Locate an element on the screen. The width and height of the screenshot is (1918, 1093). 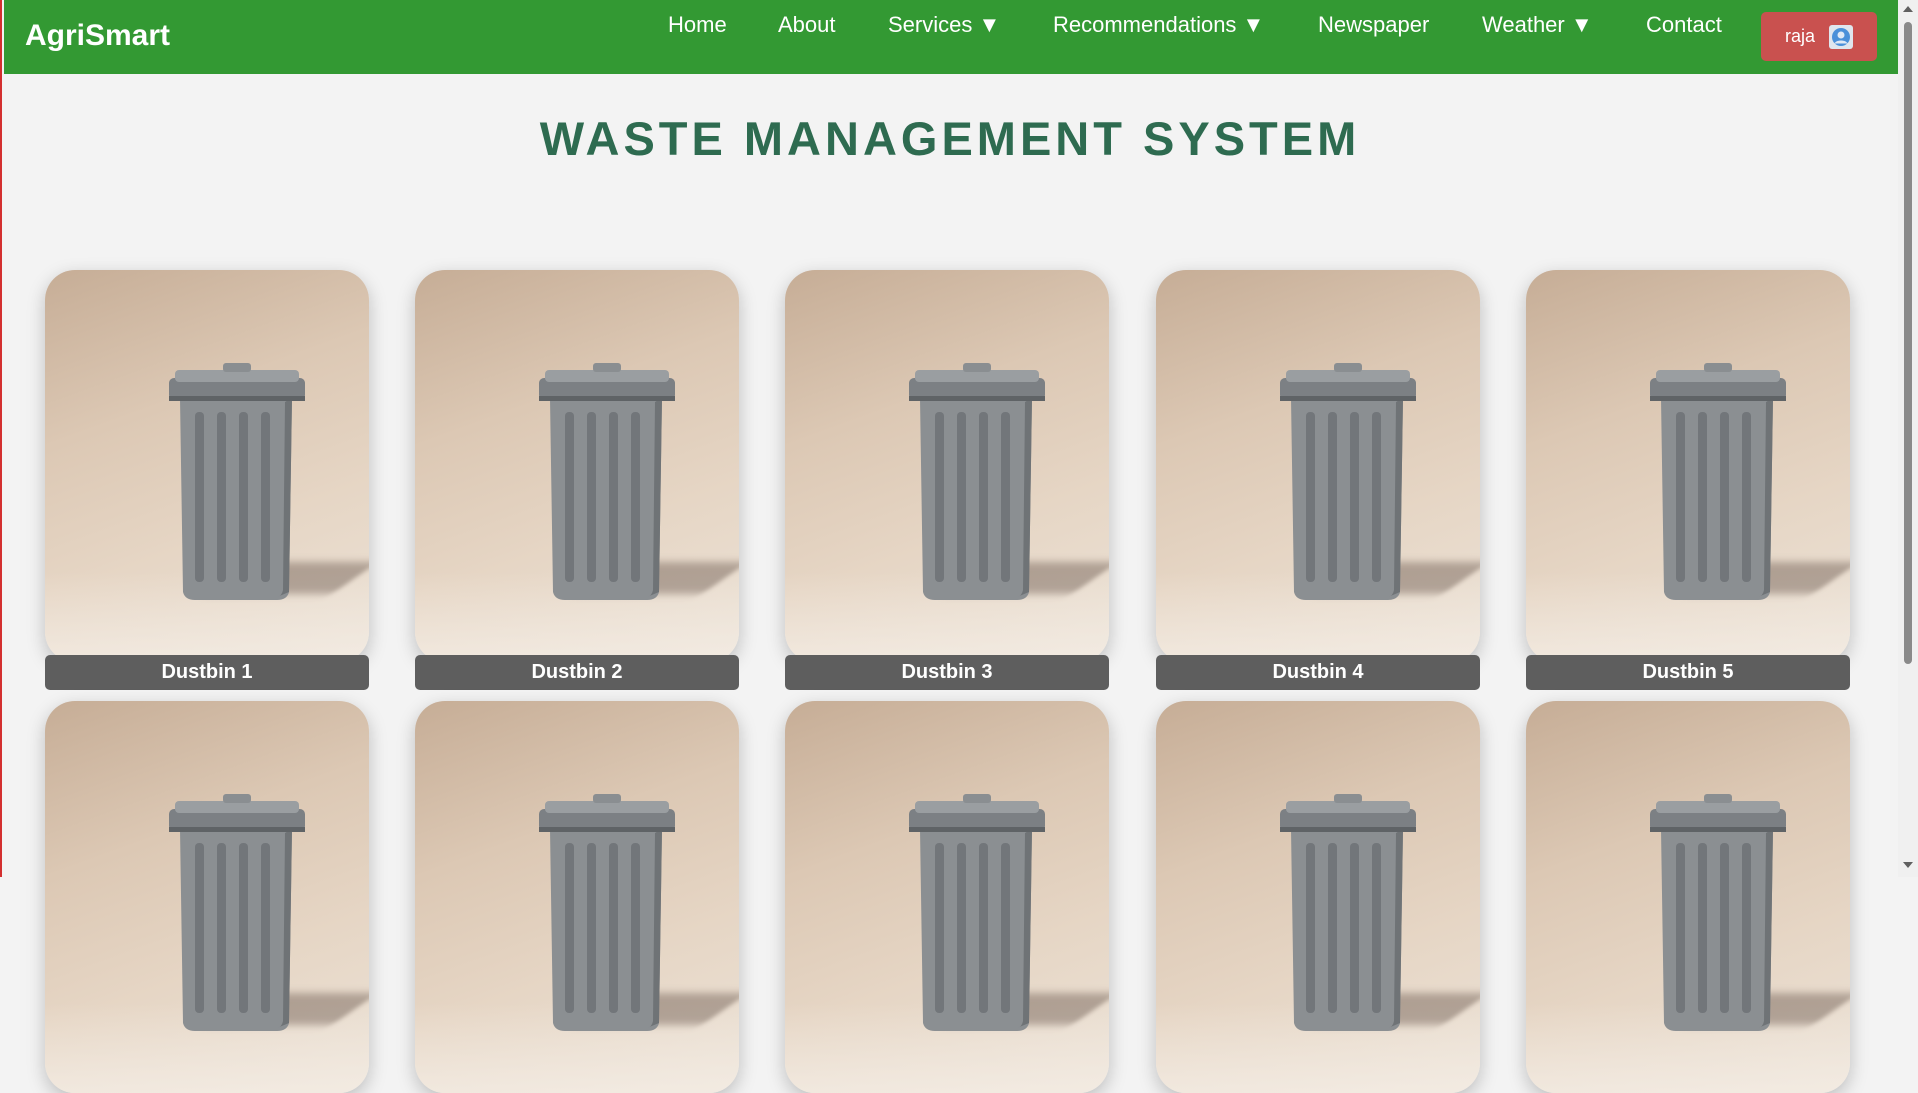
scrollbar is located at coordinates (1908, 438).